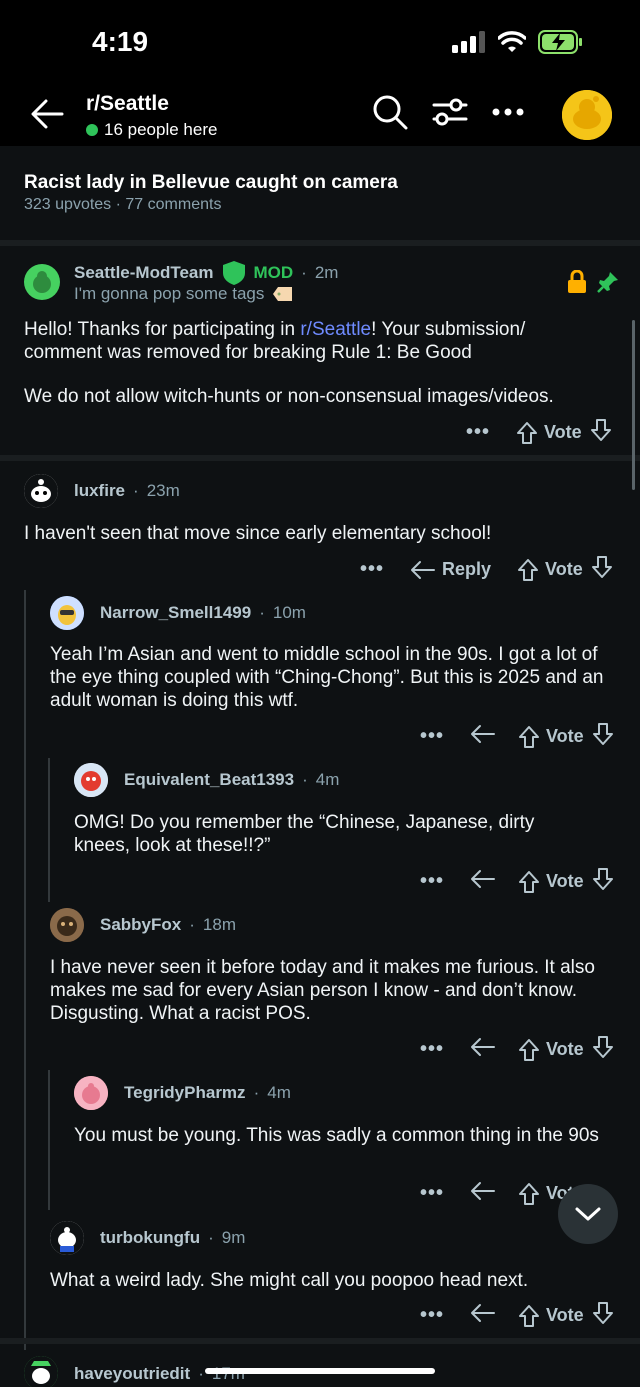 The image size is (640, 1387). I want to click on flair-text: I'm gonna pop some tags, so click(169, 293).